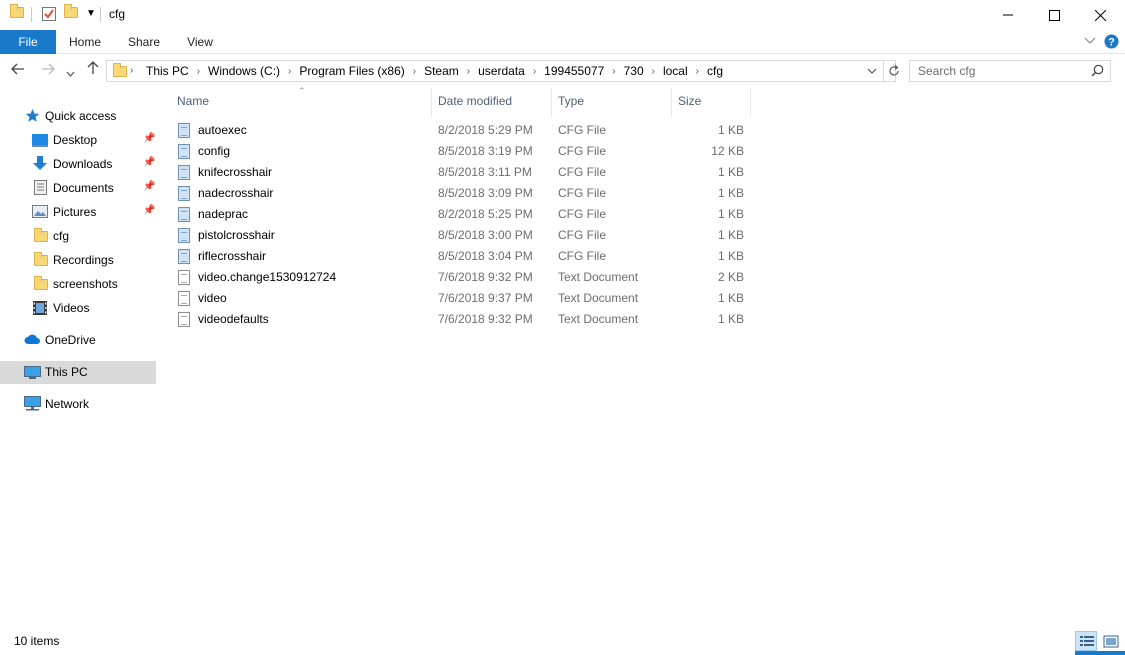 The width and height of the screenshot is (1125, 655). I want to click on table-row: config 8/5/2018 3:19 PM CFG File 12 KB, so click(464, 151).